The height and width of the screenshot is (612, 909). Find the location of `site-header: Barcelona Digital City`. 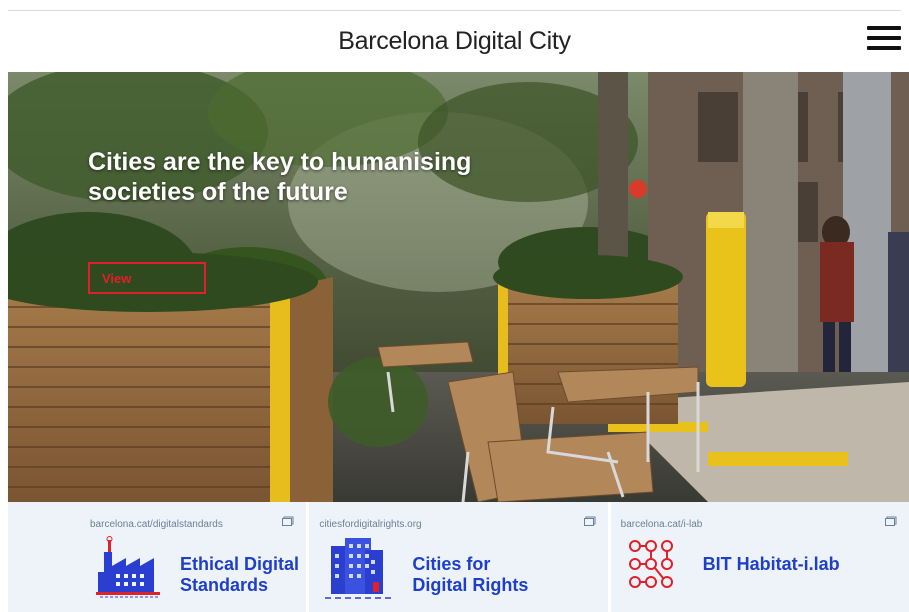

site-header: Barcelona Digital City is located at coordinates (454, 41).